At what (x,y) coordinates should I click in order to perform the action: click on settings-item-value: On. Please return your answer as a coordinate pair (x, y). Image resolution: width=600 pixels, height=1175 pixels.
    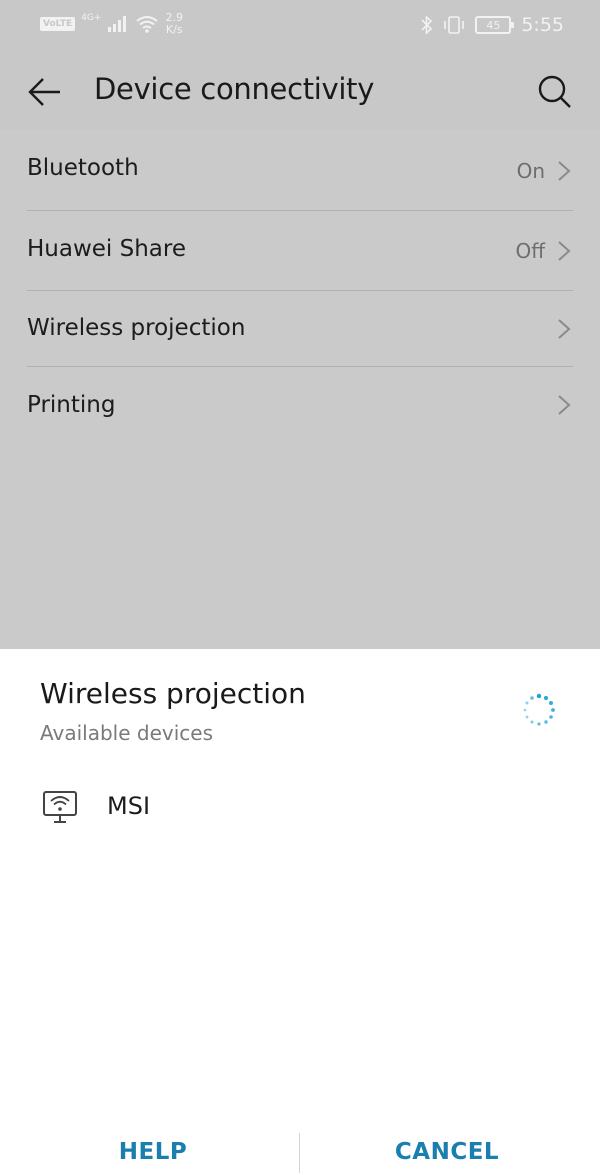
    Looking at the image, I should click on (530, 171).